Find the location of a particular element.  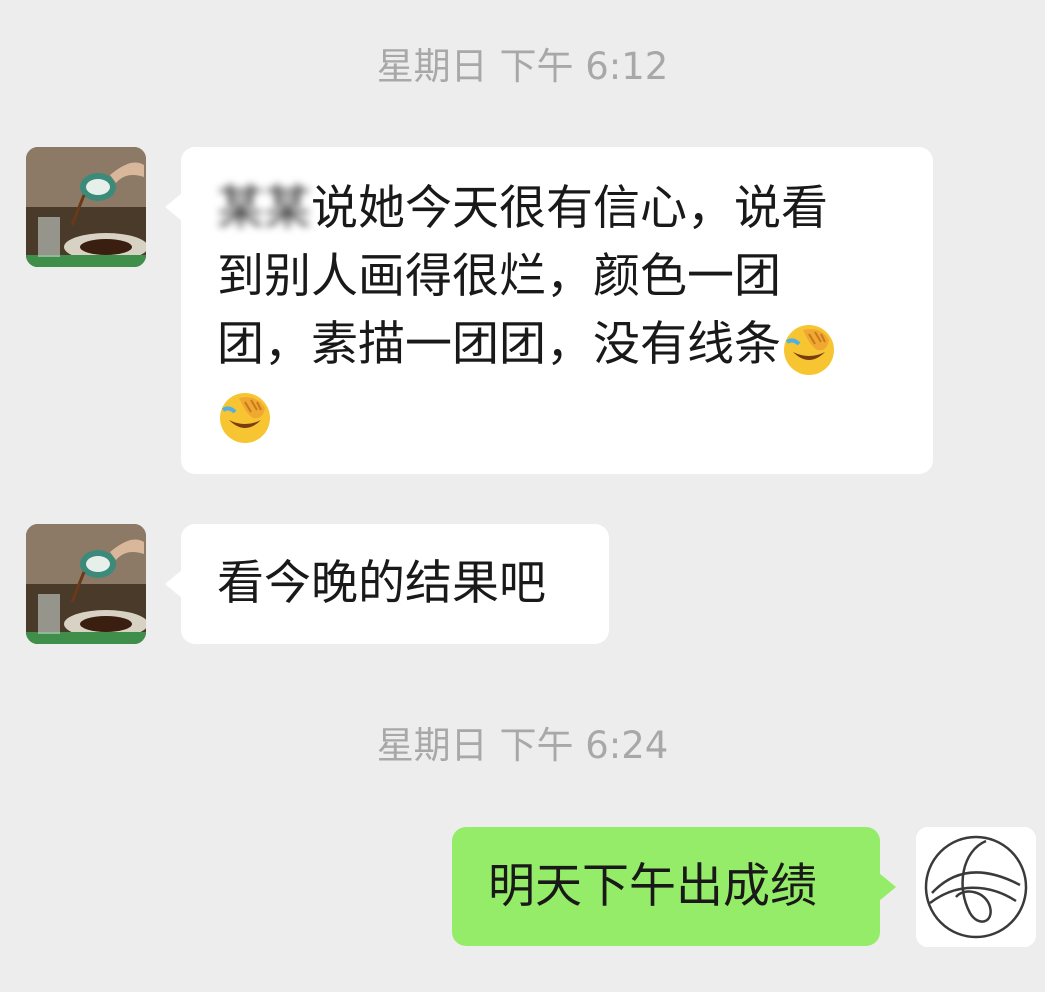

my-avatar is located at coordinates (976, 887).